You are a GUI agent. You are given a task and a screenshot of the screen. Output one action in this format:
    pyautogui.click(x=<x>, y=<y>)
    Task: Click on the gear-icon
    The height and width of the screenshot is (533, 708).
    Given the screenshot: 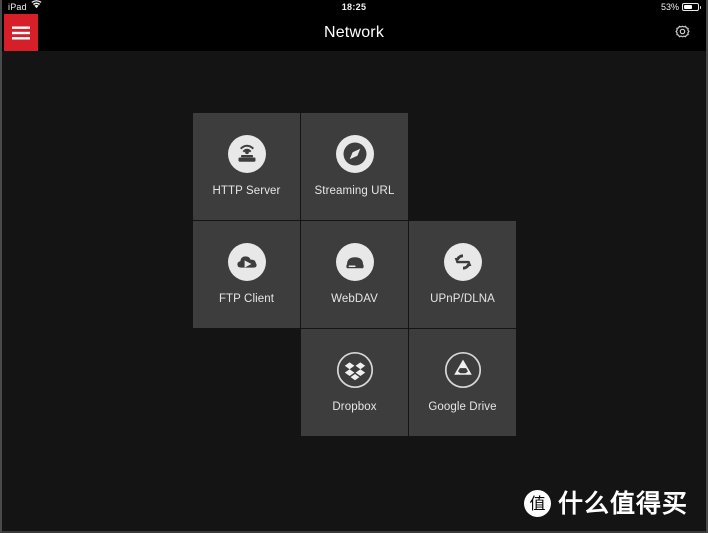 What is the action you would take?
    pyautogui.click(x=682, y=31)
    